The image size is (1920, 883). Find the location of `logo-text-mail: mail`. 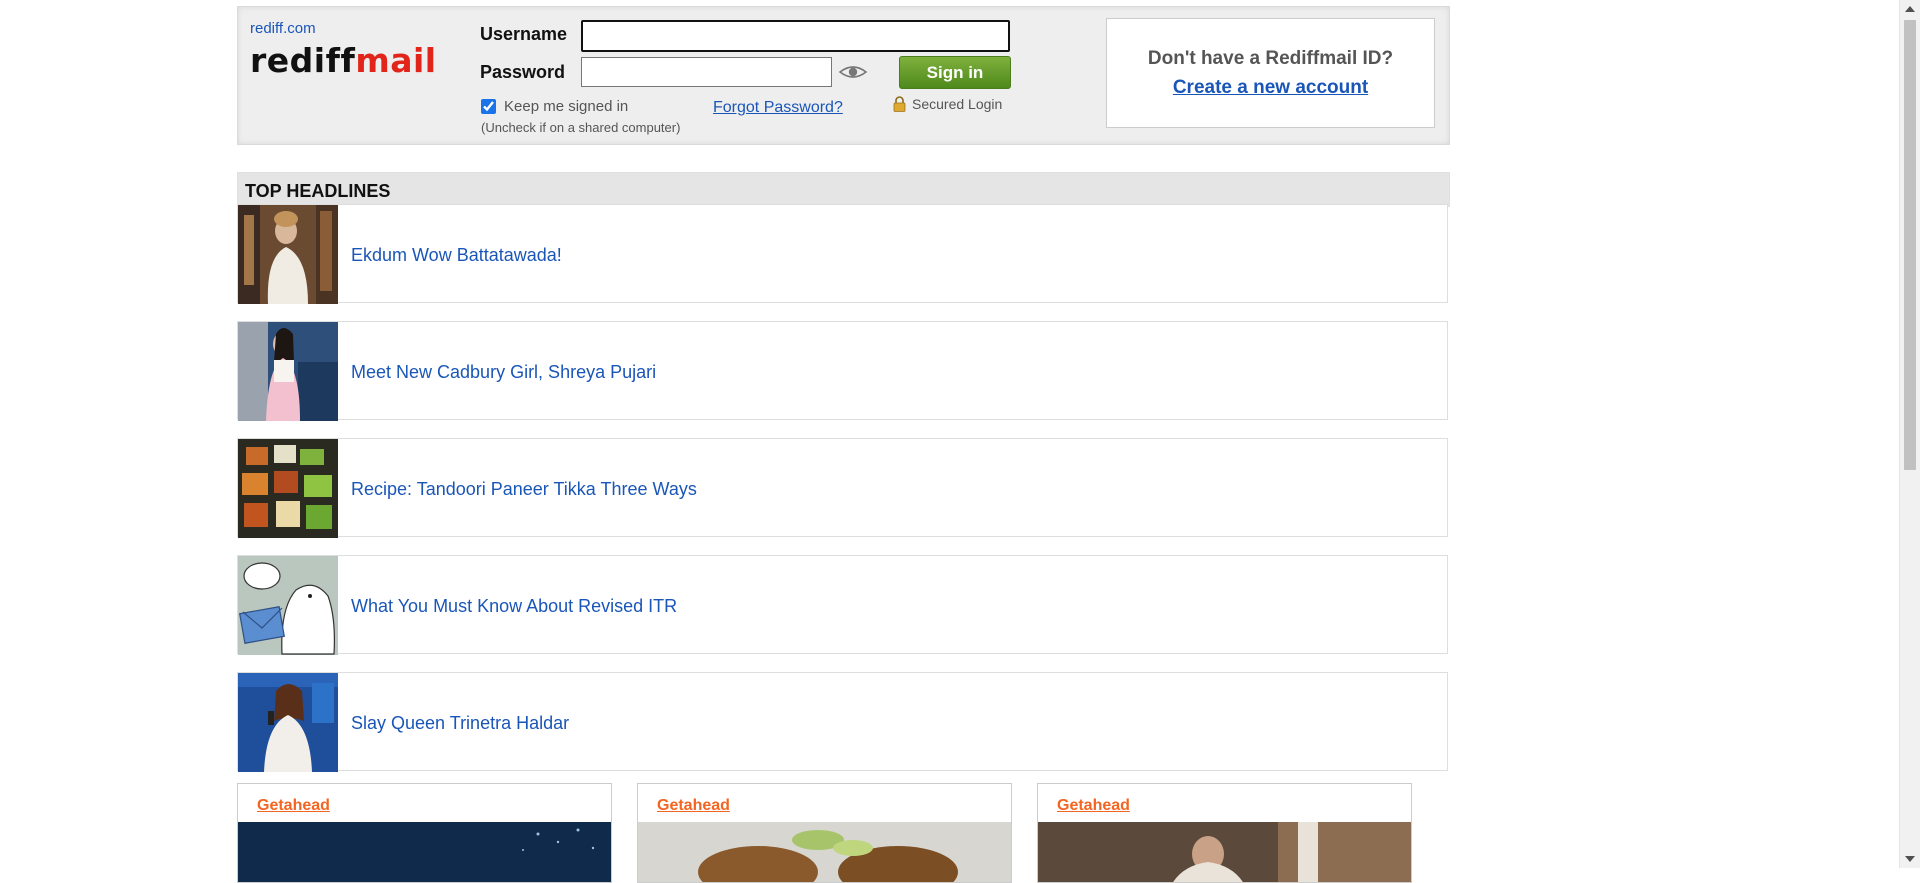

logo-text-mail: mail is located at coordinates (396, 60).